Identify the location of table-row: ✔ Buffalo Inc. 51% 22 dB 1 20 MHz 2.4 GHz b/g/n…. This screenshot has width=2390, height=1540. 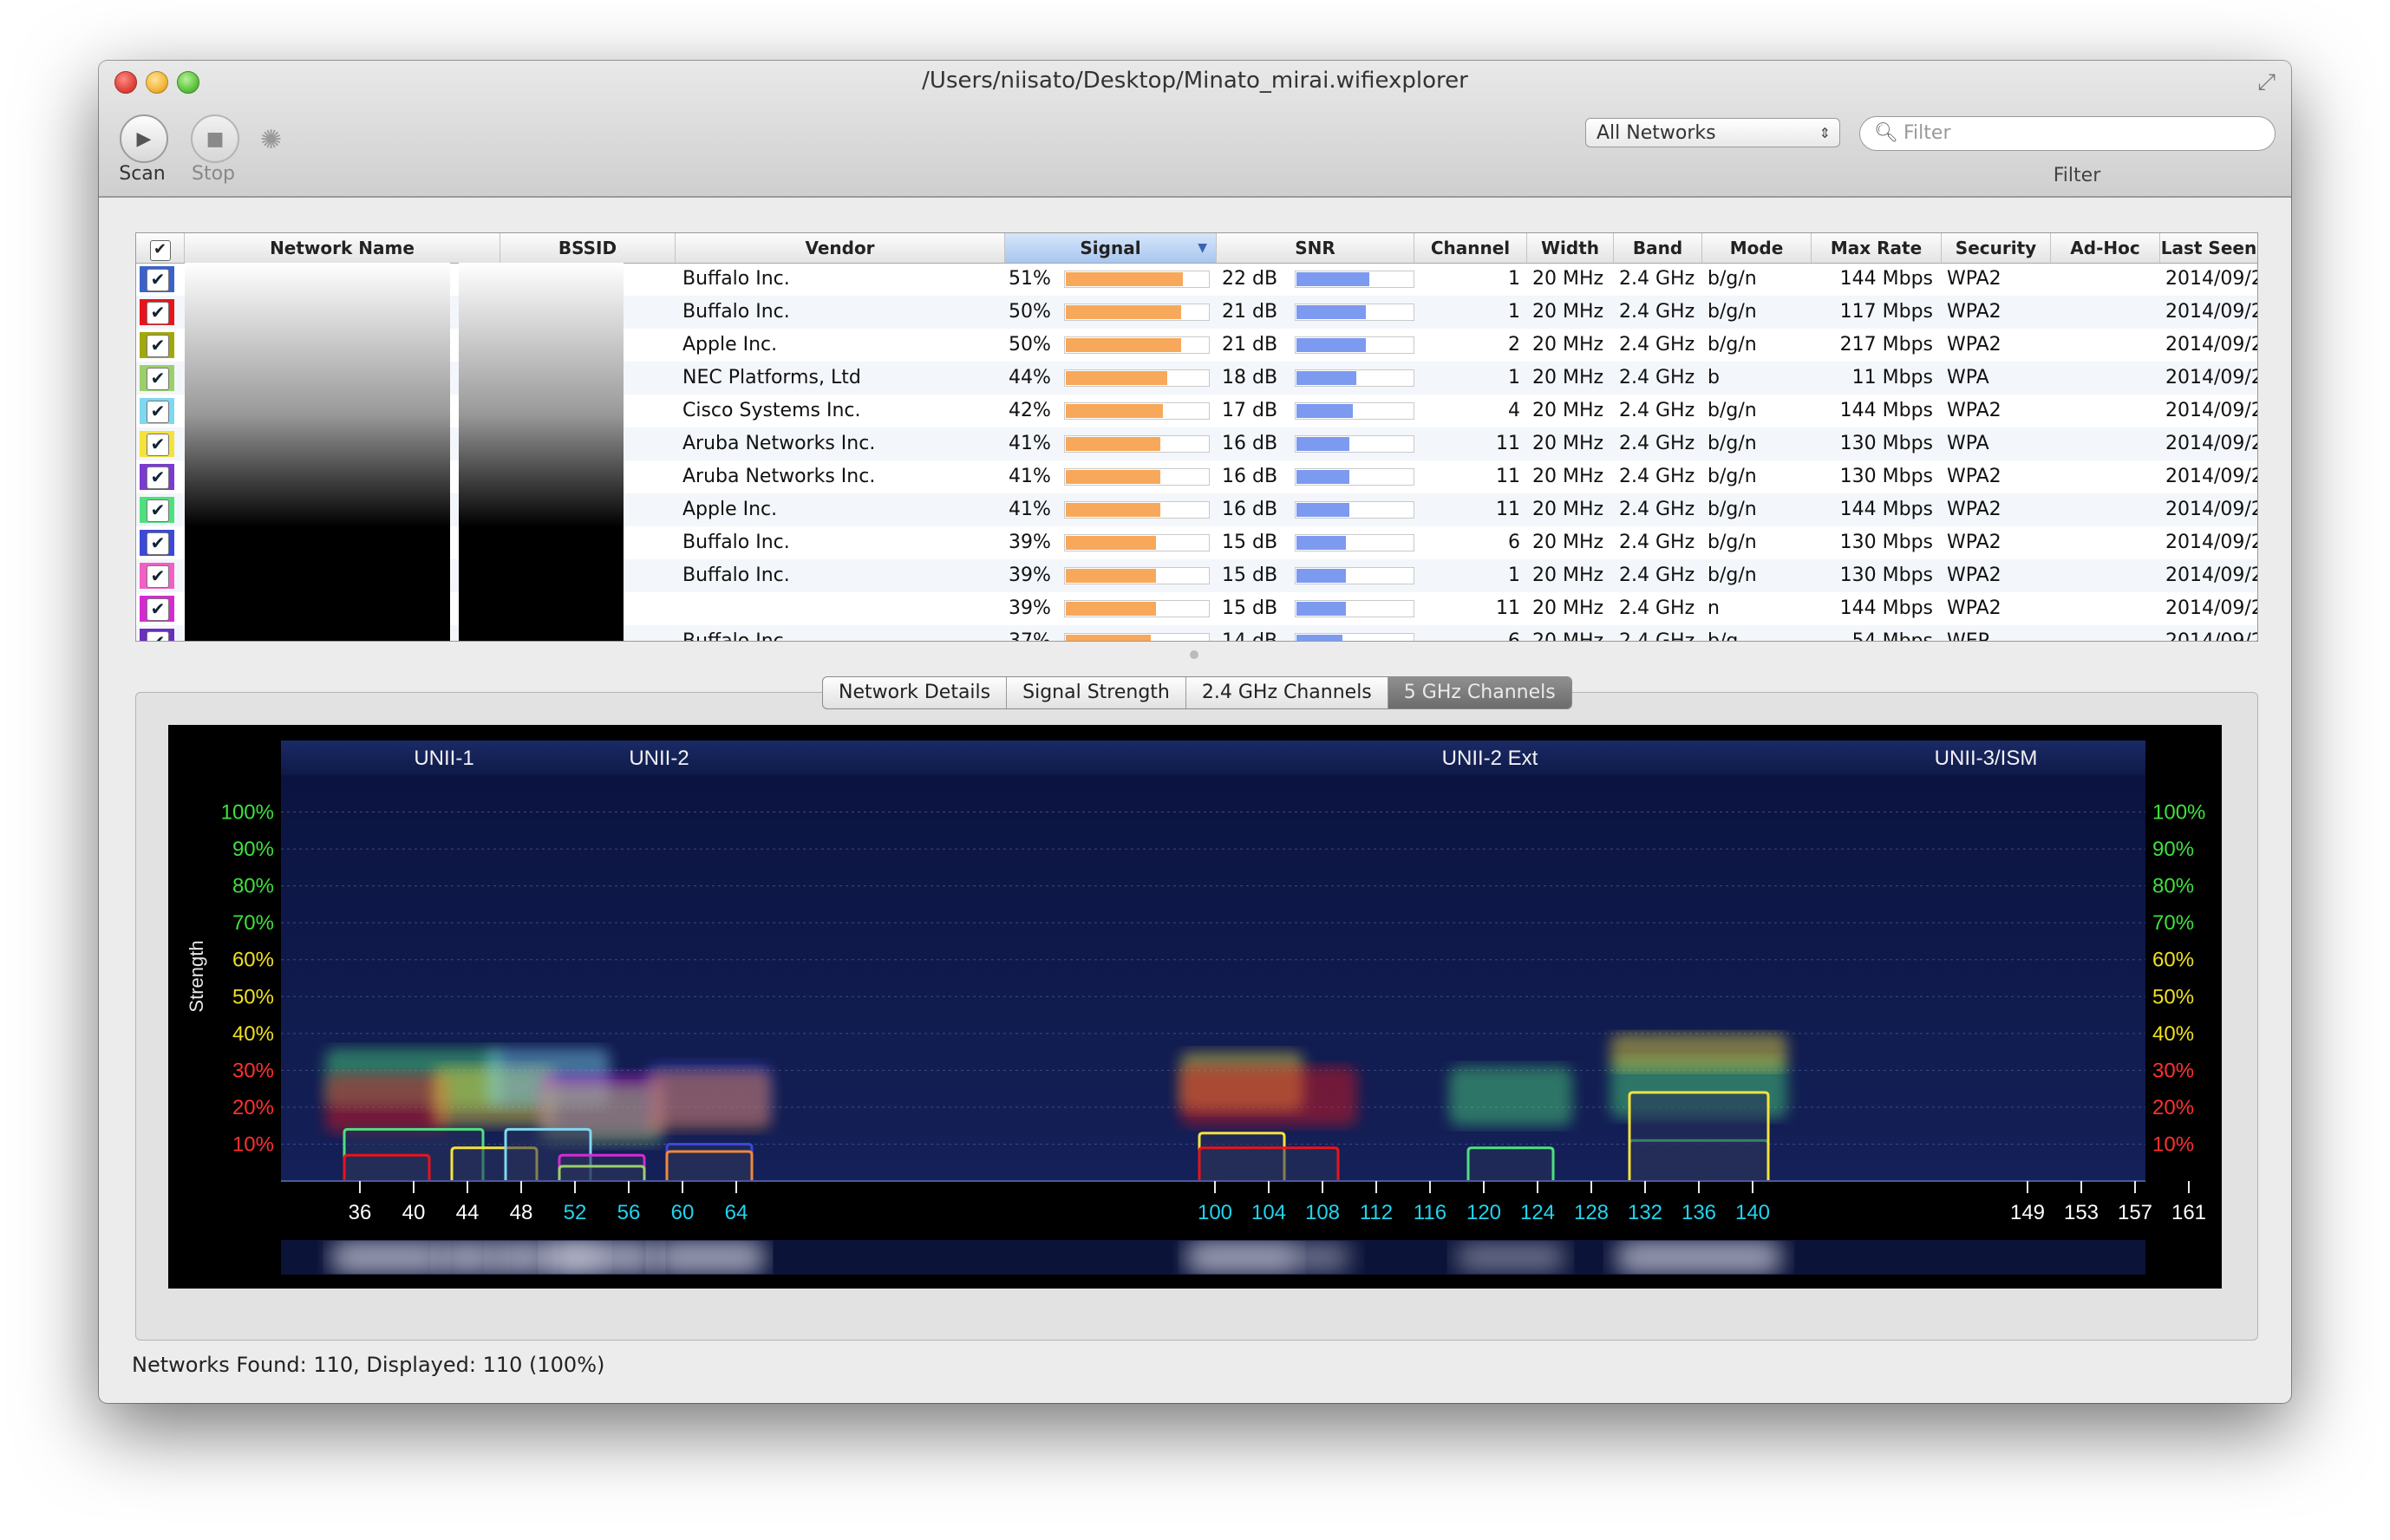
(1197, 279).